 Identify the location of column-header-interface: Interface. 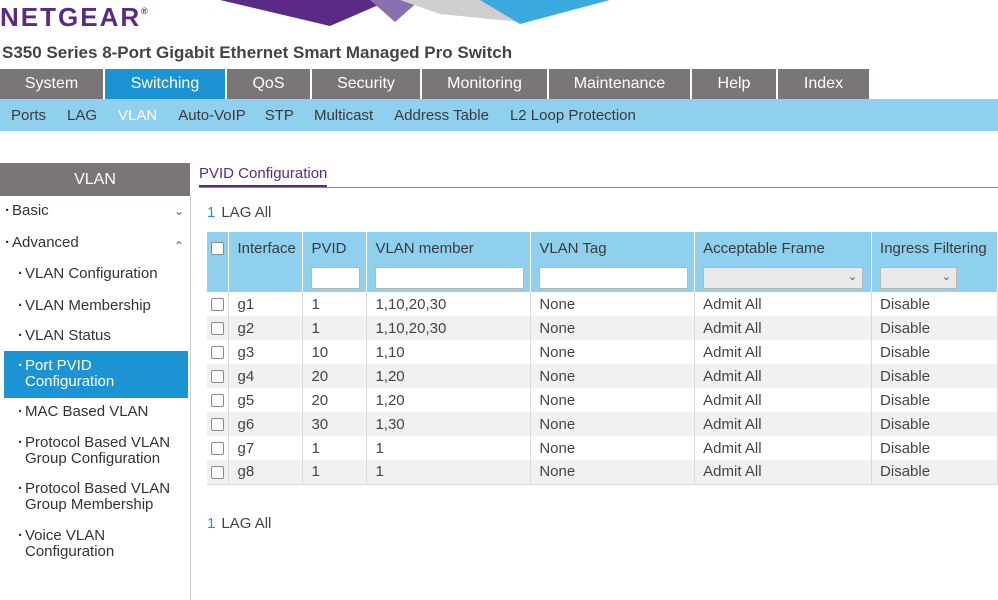
(266, 248).